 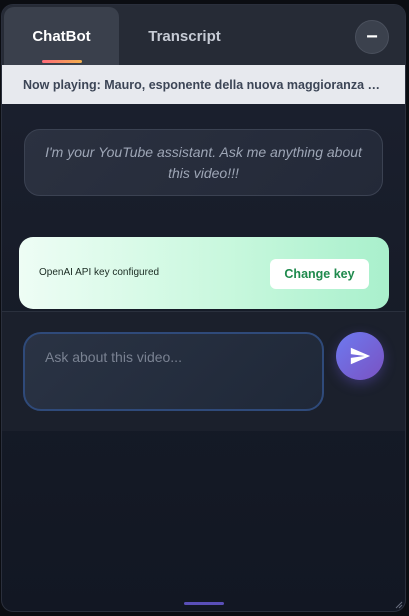 What do you see at coordinates (99, 272) in the screenshot?
I see `api-key-status-text: OpenAI API key configured` at bounding box center [99, 272].